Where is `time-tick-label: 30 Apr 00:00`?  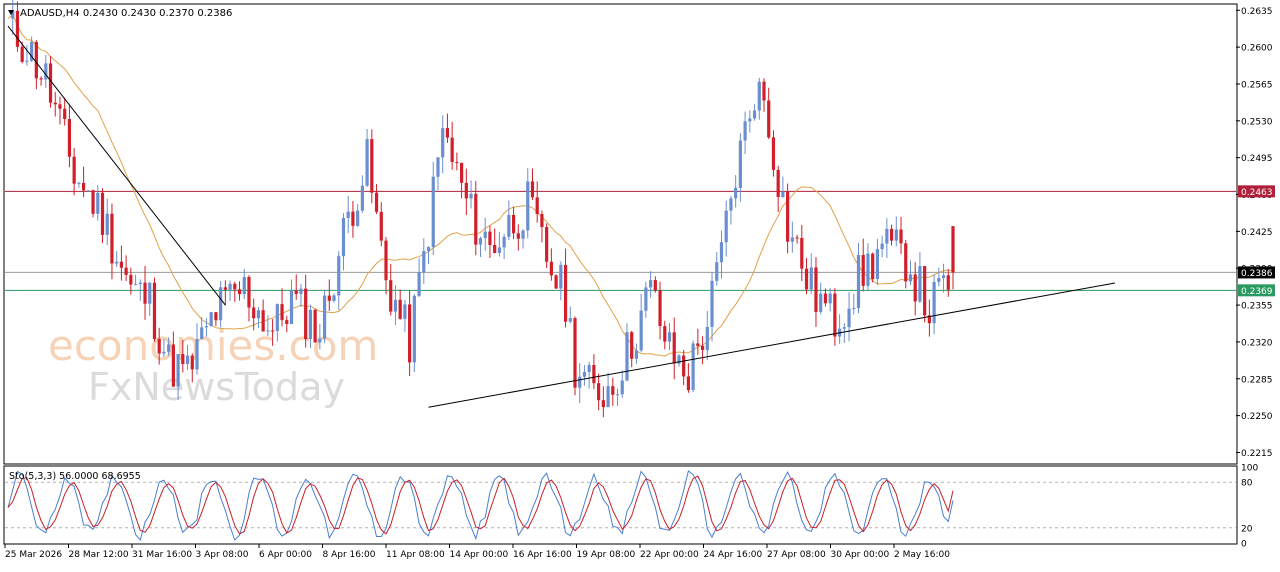 time-tick-label: 30 Apr 00:00 is located at coordinates (860, 555).